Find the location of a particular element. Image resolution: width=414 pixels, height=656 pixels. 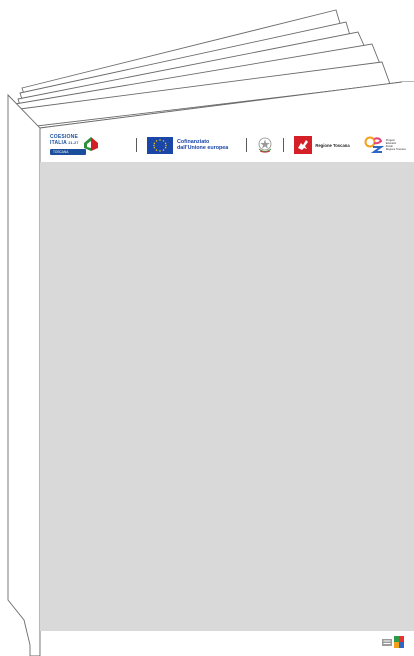

regione-toscana-logo: Regione Toscana is located at coordinates (322, 145).